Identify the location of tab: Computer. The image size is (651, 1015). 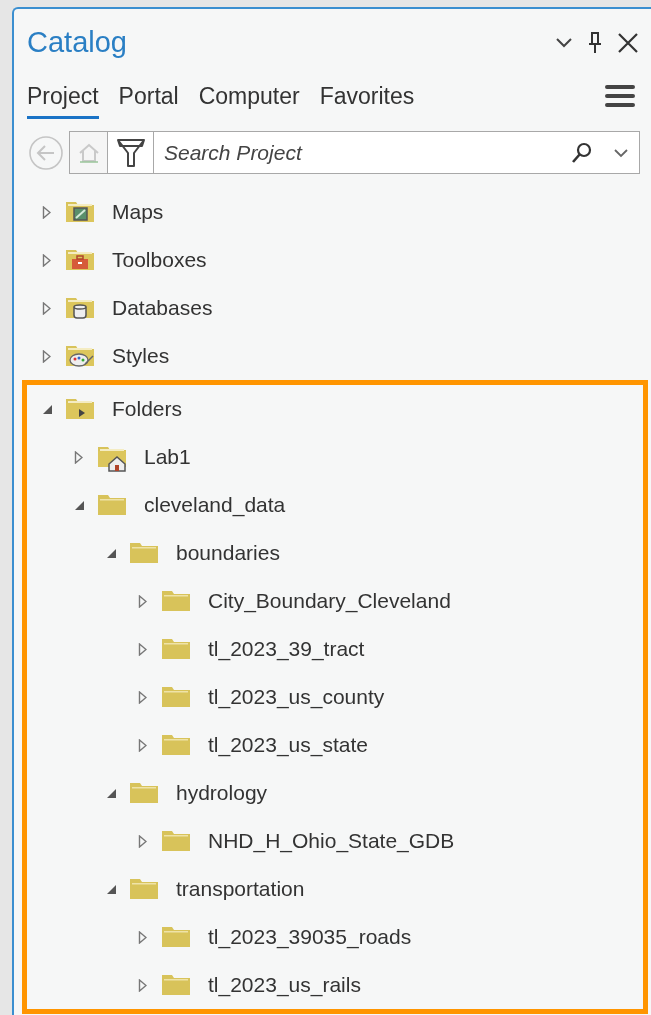
(249, 98).